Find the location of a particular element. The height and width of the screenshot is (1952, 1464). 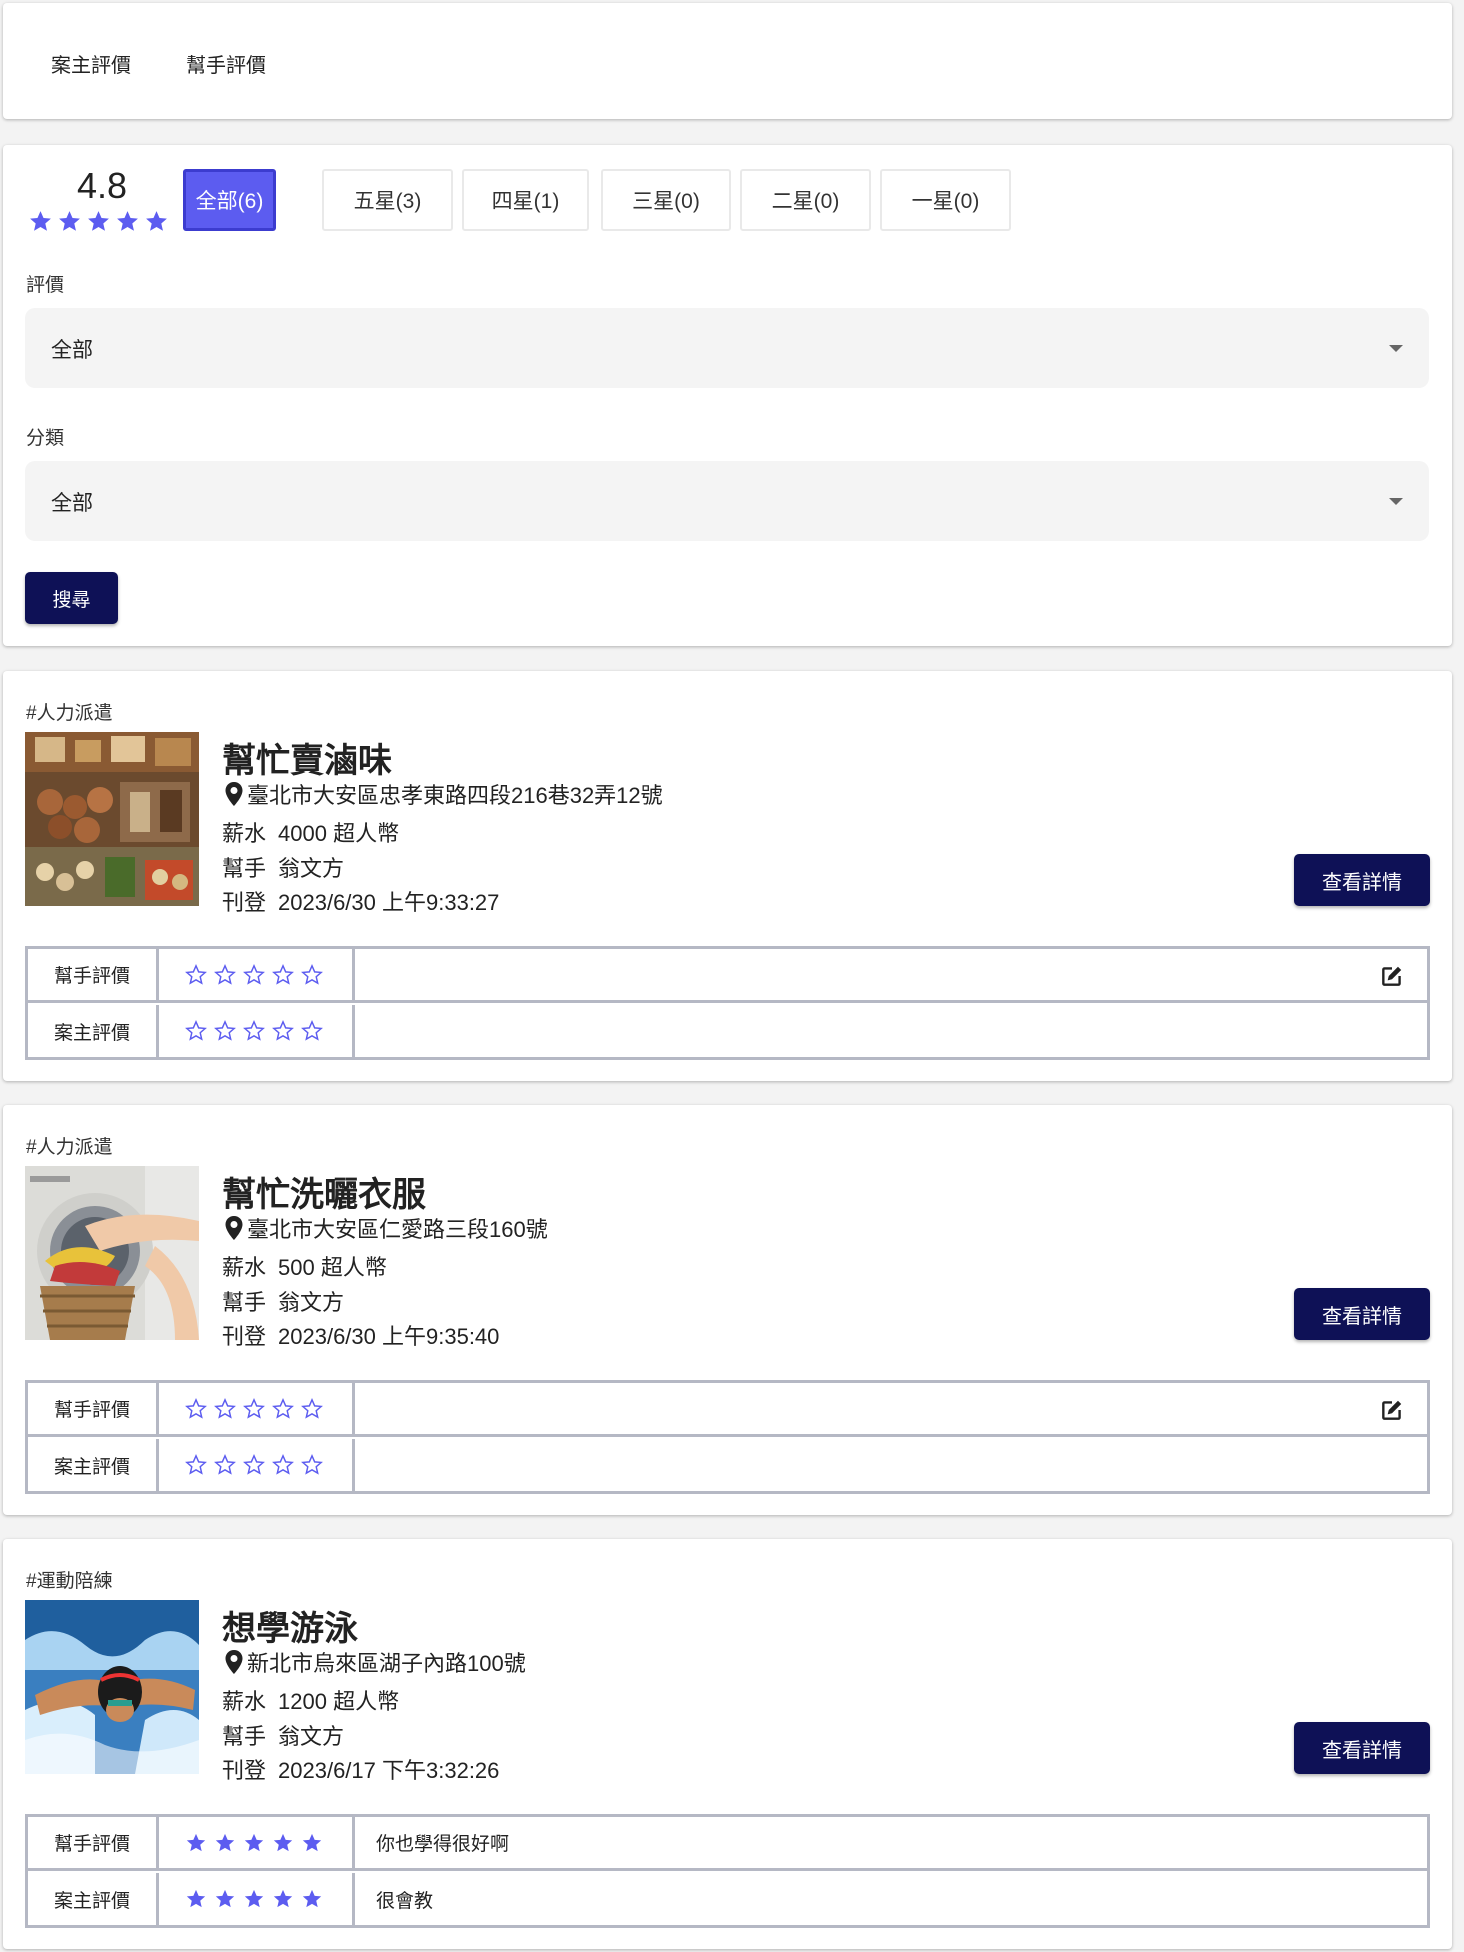

rating-comment: 你也學得很好啊 is located at coordinates (443, 1844).